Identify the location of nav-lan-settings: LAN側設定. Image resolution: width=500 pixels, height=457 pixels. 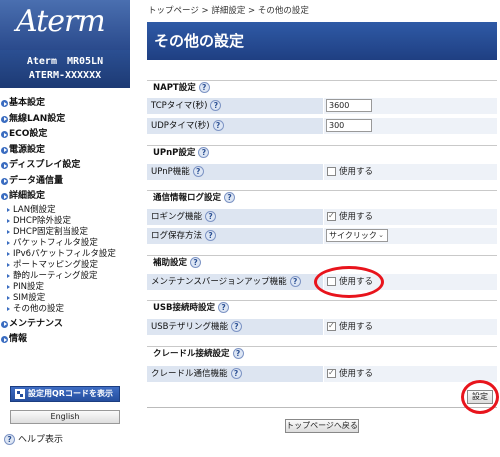
(65, 210).